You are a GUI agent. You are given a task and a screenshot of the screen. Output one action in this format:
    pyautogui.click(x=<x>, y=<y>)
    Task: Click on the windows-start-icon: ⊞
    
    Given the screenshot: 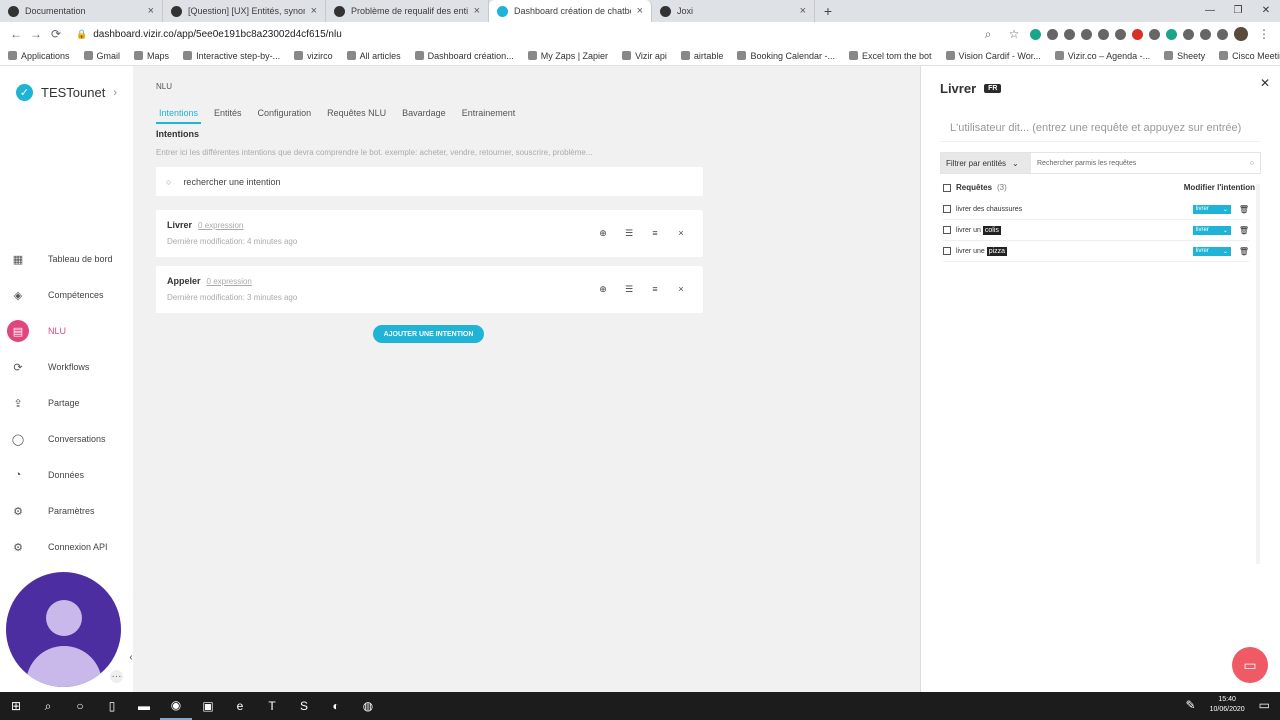 What is the action you would take?
    pyautogui.click(x=16, y=706)
    